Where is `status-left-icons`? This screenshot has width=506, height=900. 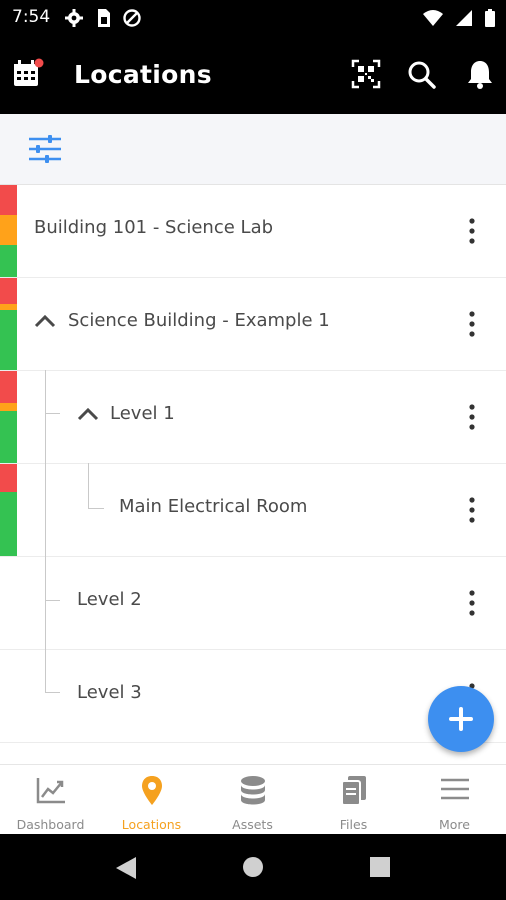
status-left-icons is located at coordinates (103, 18).